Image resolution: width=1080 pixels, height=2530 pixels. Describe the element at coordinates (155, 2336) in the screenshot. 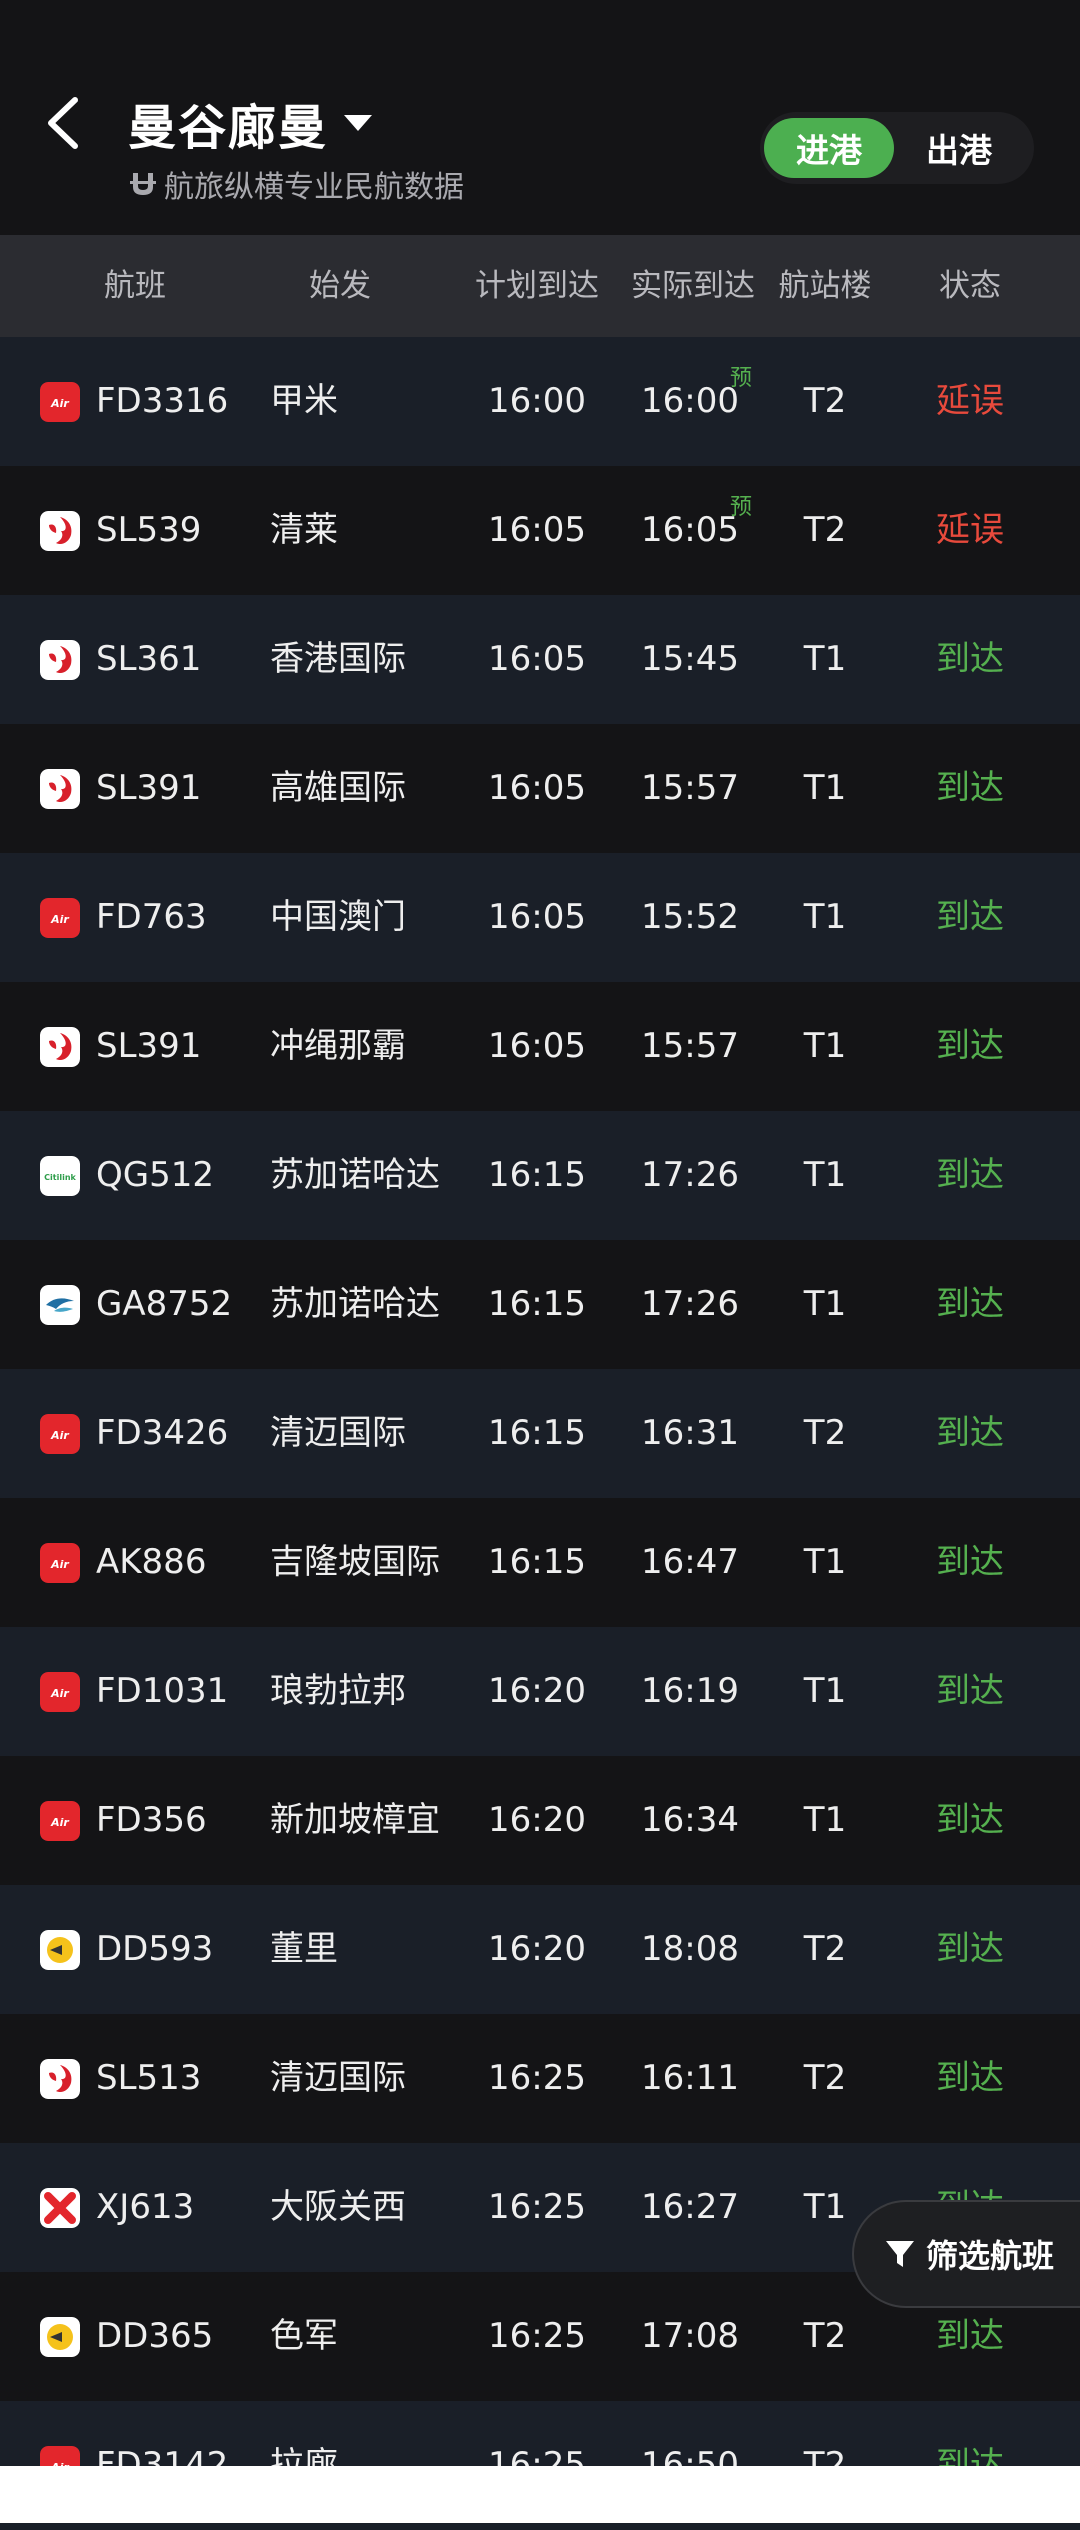

I see `flight-number: DD365` at that location.